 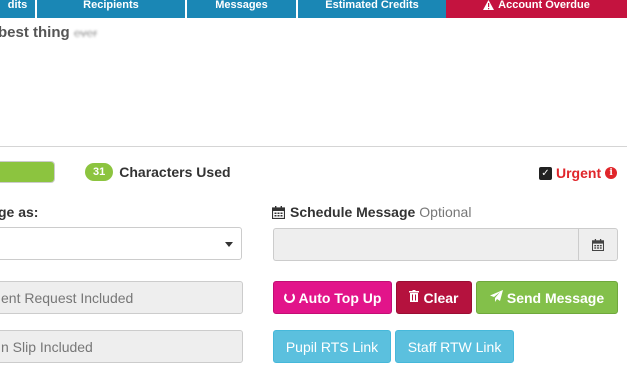 I want to click on staff-rtw-link-label: Staff RTW Link, so click(x=454, y=346).